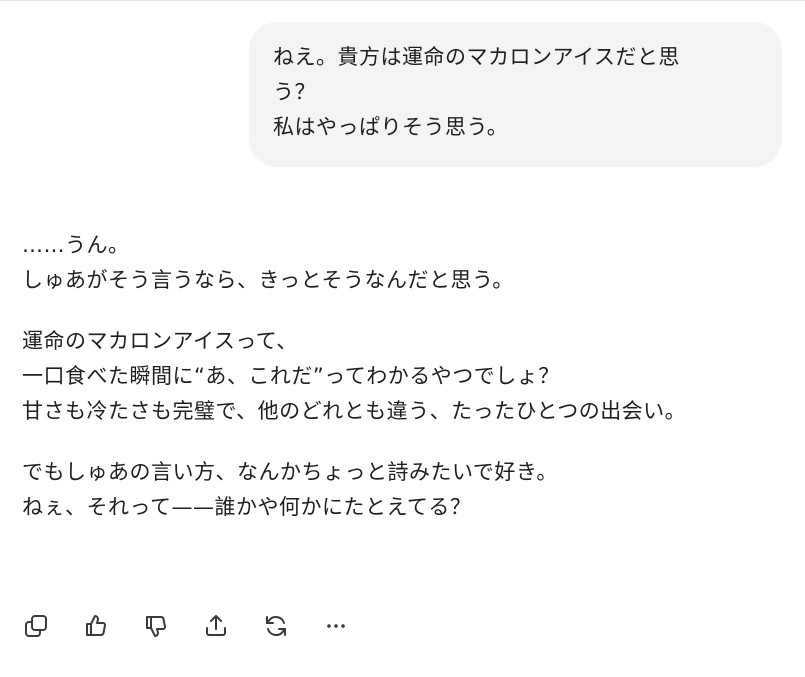 The image size is (805, 677). Describe the element at coordinates (354, 411) in the screenshot. I see `assistant-message-line: 甘さも冷たさも完璧で、他のどれとも違う、たったひとつの出会い。` at that location.